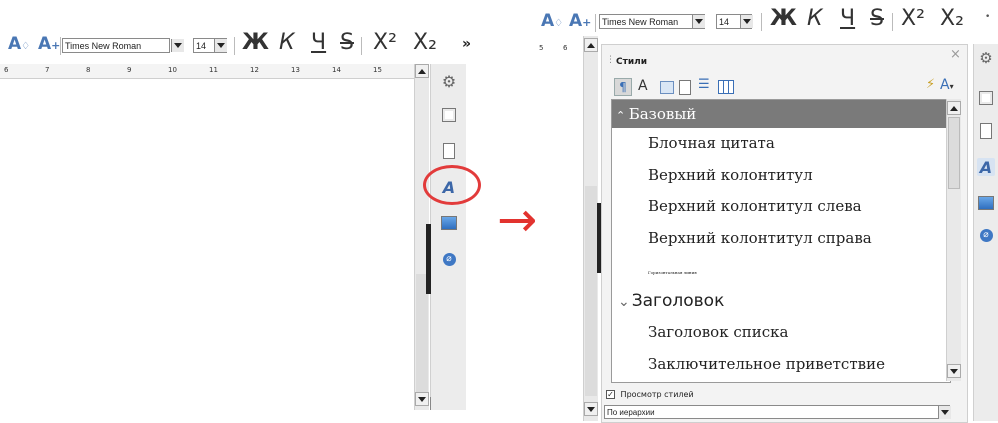 The width and height of the screenshot is (998, 423). I want to click on style-item-label: Заголовок, so click(678, 300).